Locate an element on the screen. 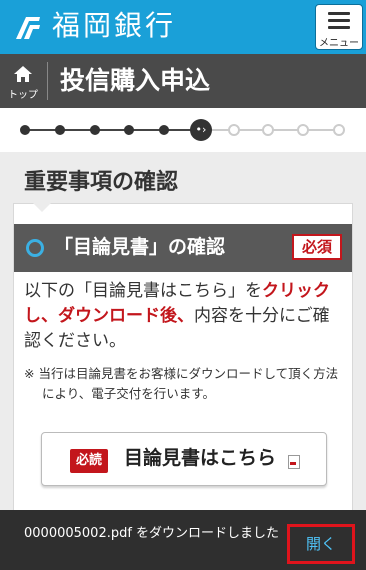 This screenshot has height=570, width=366. progress-step-current: •› is located at coordinates (201, 130).